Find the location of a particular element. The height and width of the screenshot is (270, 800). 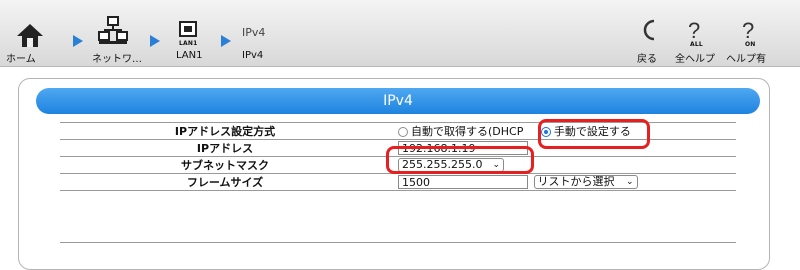

table-row: IPアドレス 192.168.1.19 is located at coordinates (398, 148).